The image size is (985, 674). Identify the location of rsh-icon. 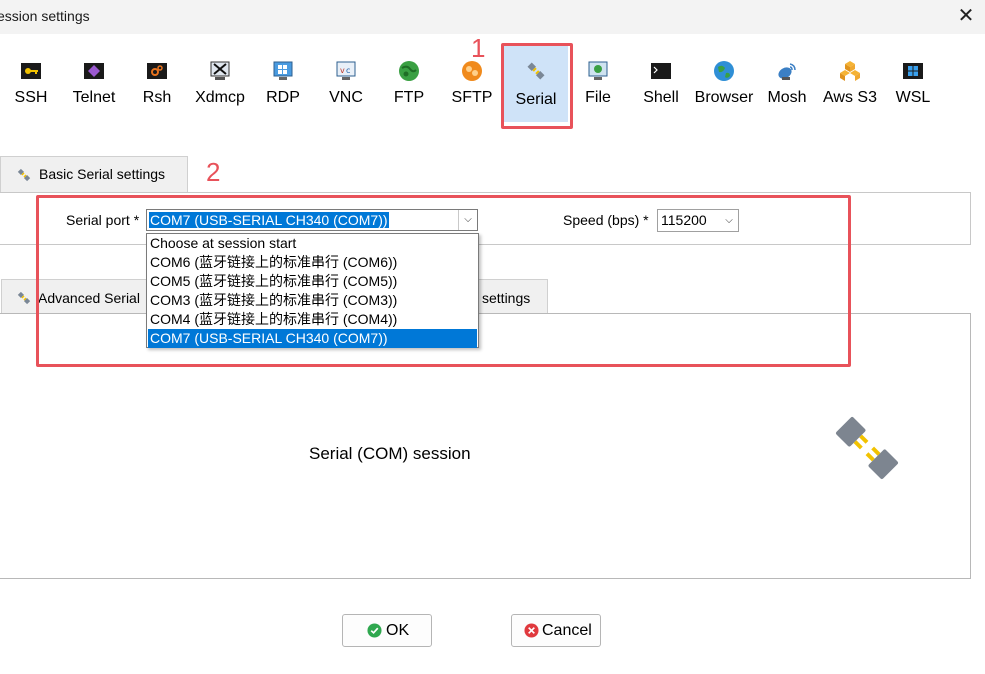
(157, 71).